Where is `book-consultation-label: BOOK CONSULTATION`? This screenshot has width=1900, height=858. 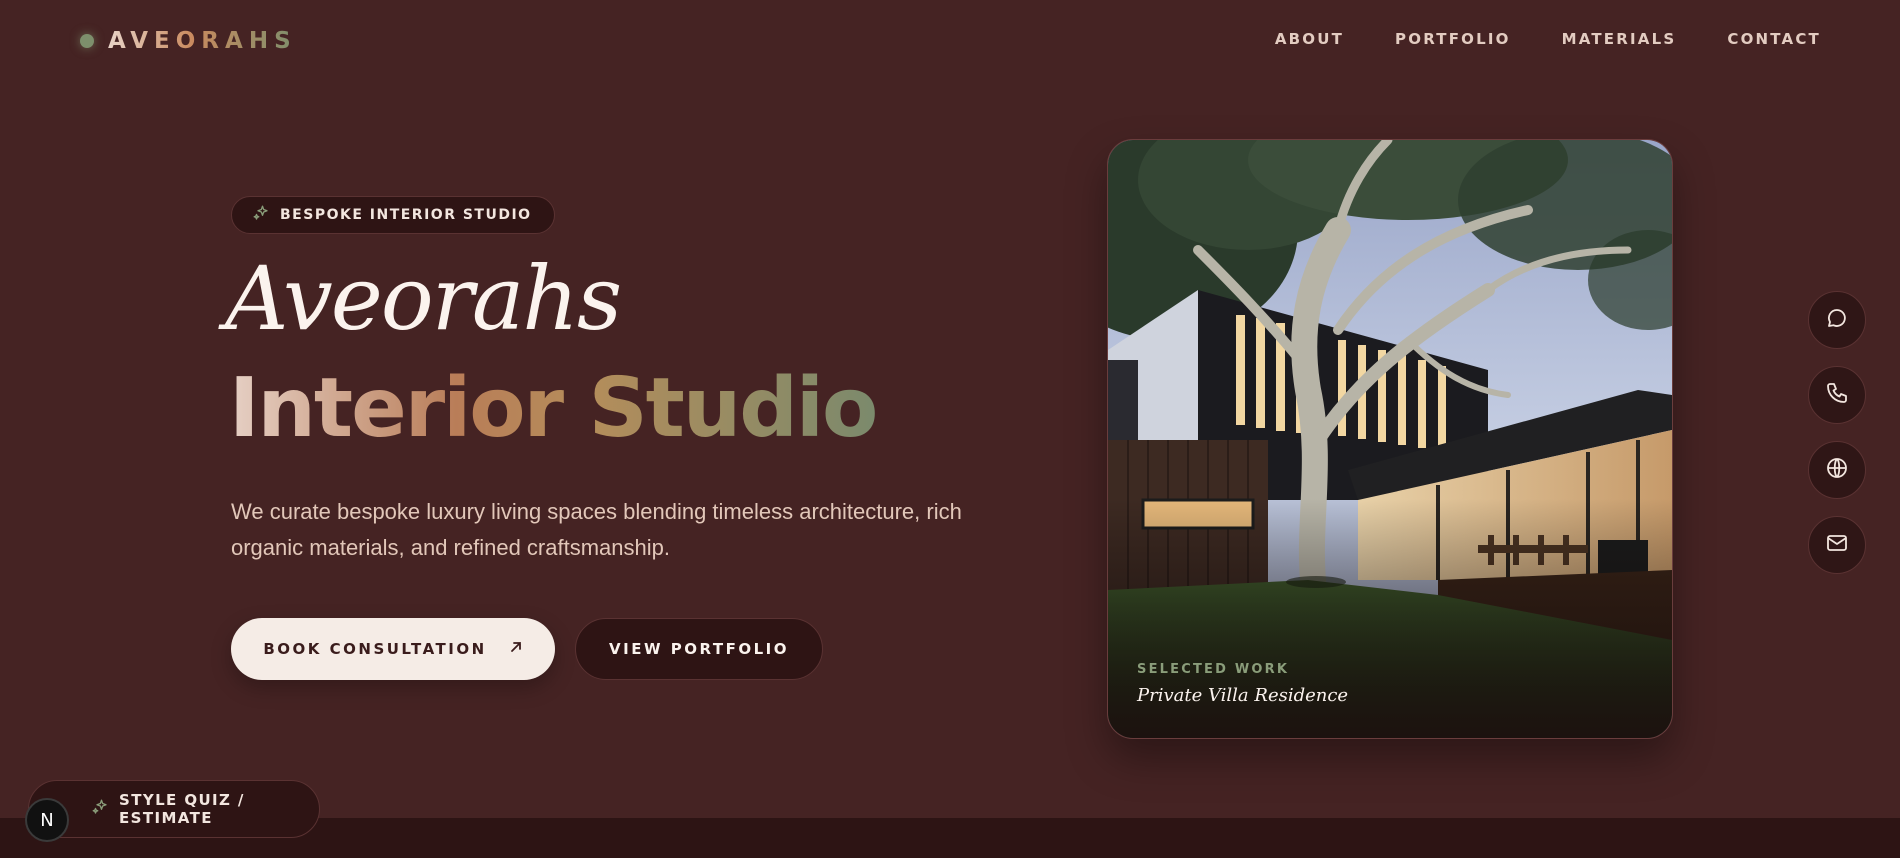 book-consultation-label: BOOK CONSULTATION is located at coordinates (375, 649).